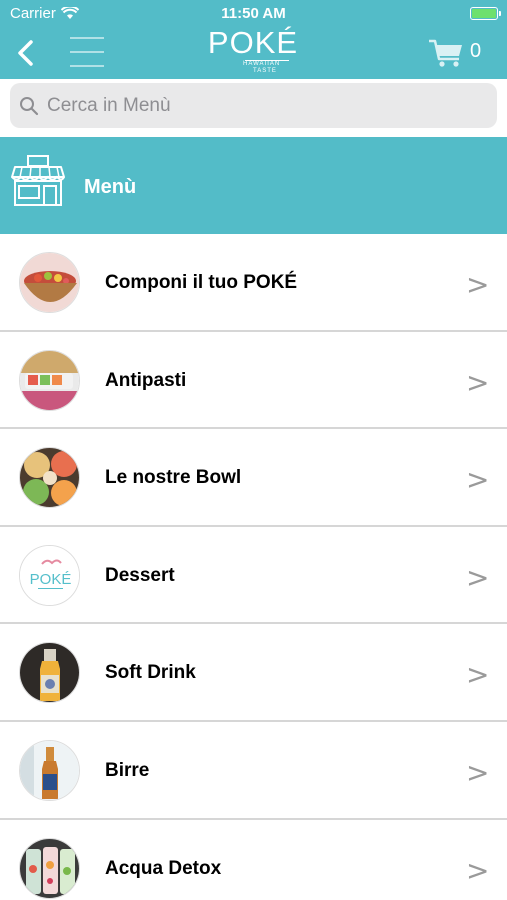  Describe the element at coordinates (163, 868) in the screenshot. I see `menu-item-label: Acqua Detox` at that location.